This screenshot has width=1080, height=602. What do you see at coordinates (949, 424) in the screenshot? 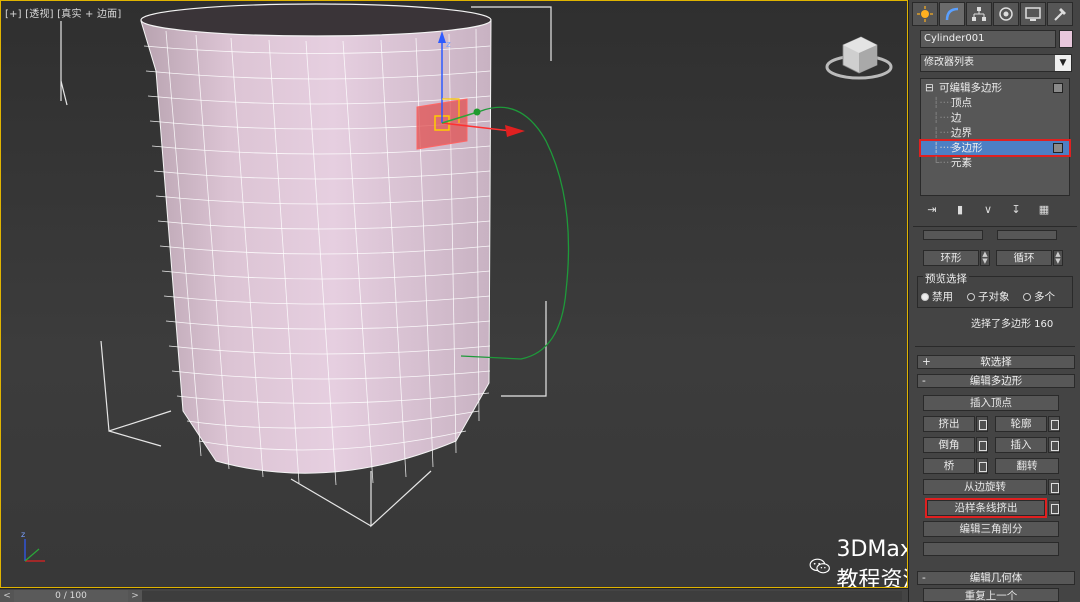
I see `extrude-button: 挤出` at bounding box center [949, 424].